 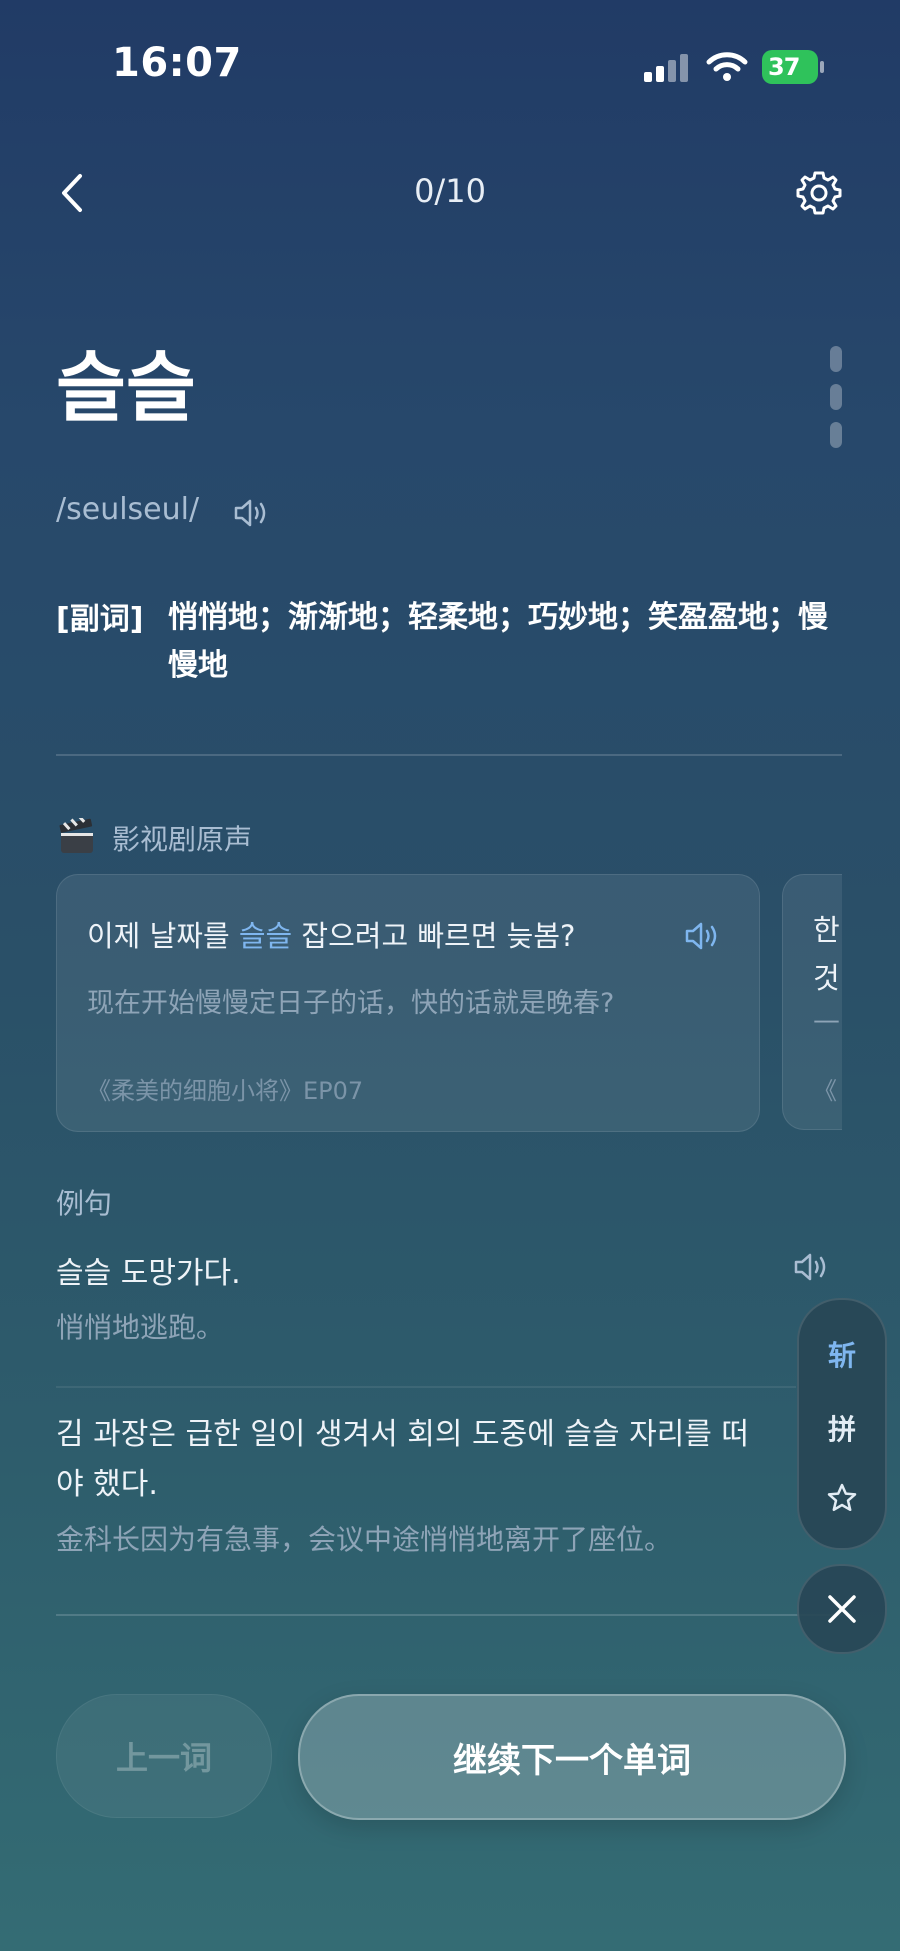 What do you see at coordinates (351, 1003) in the screenshot?
I see `clip-translation: 现在开始慢慢定日子的话，快的话就是晚春?` at bounding box center [351, 1003].